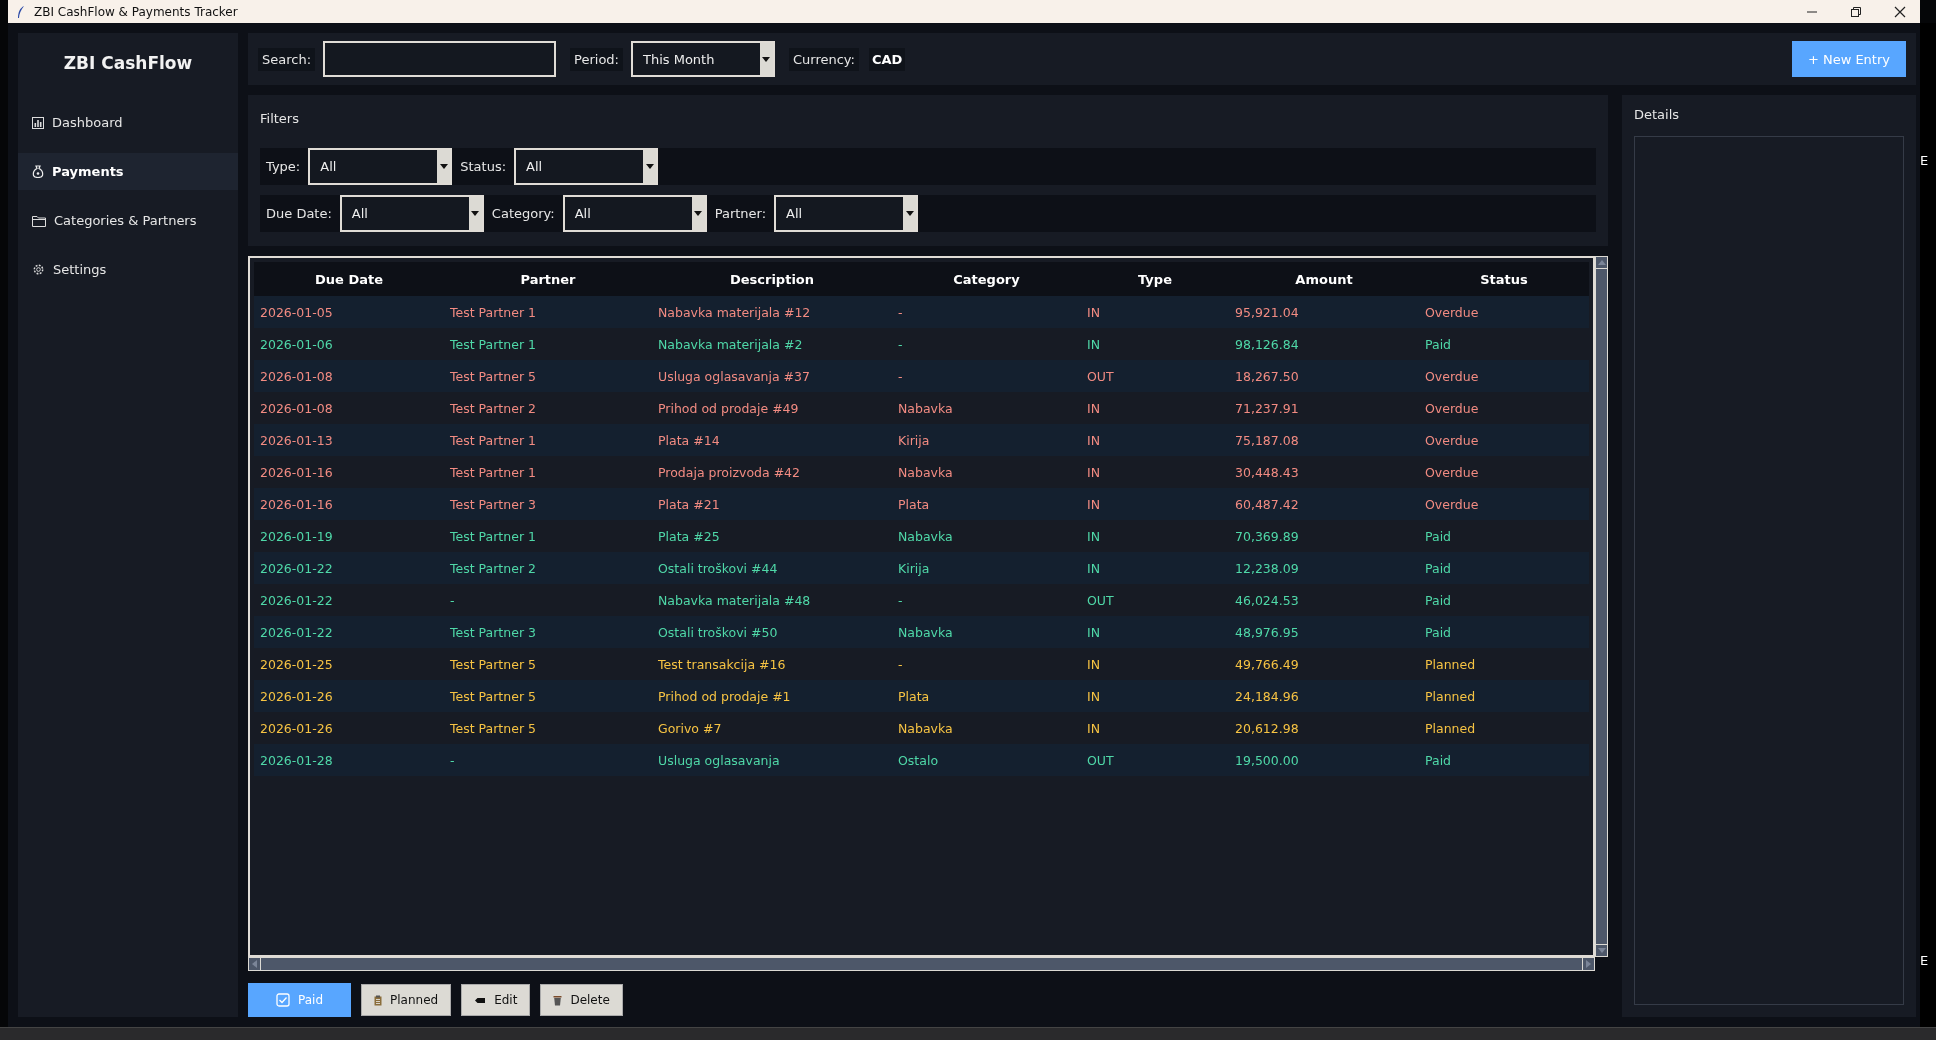  Describe the element at coordinates (480, 1000) in the screenshot. I see `pencil-icon` at that location.